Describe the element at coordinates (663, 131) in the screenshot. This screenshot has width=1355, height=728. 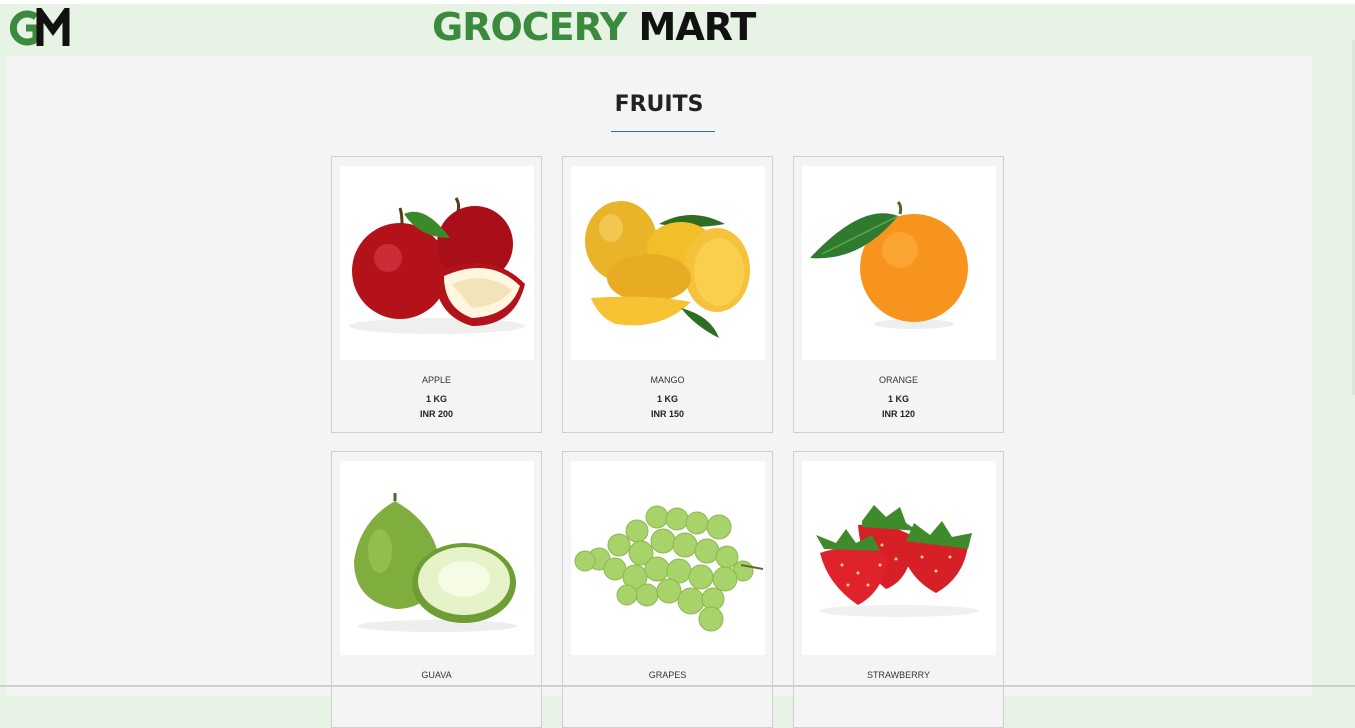
I see `section-title-underline` at that location.